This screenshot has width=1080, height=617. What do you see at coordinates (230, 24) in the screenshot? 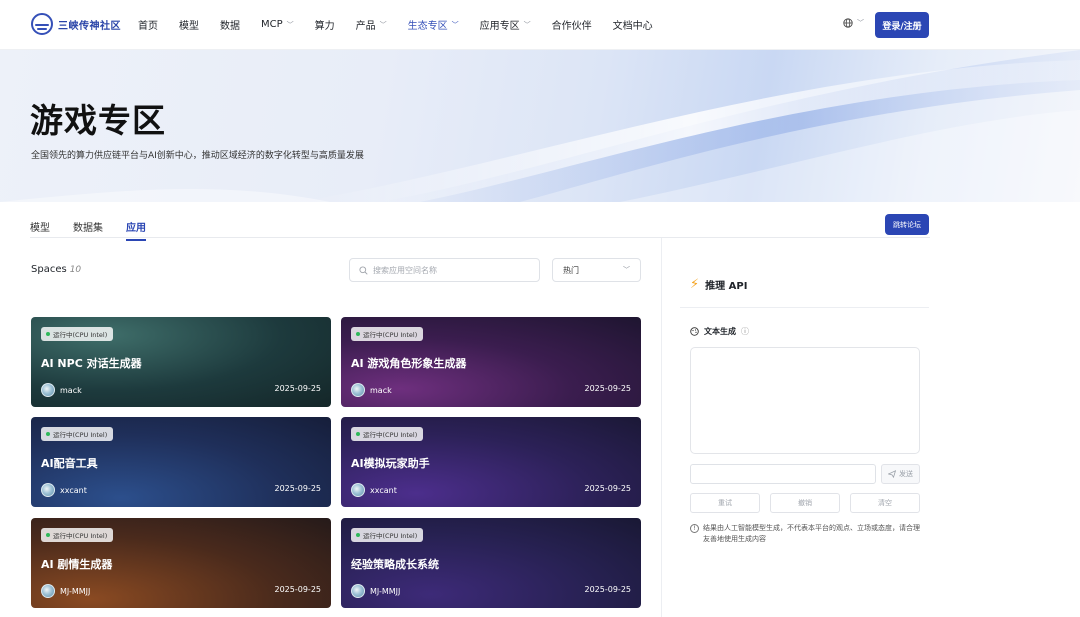
I see `nav-item-data: 数据` at bounding box center [230, 24].